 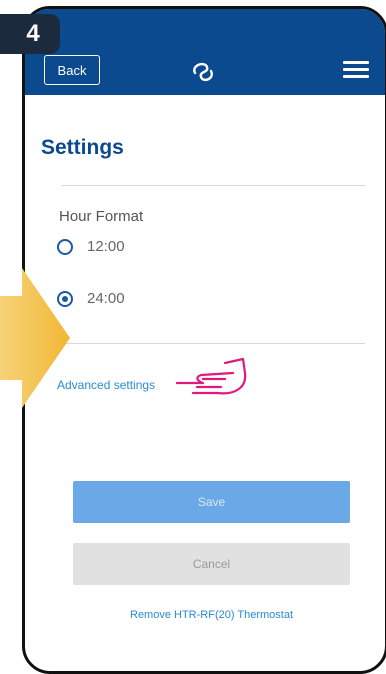 What do you see at coordinates (101, 216) in the screenshot?
I see `hour-format-label: Hour Format` at bounding box center [101, 216].